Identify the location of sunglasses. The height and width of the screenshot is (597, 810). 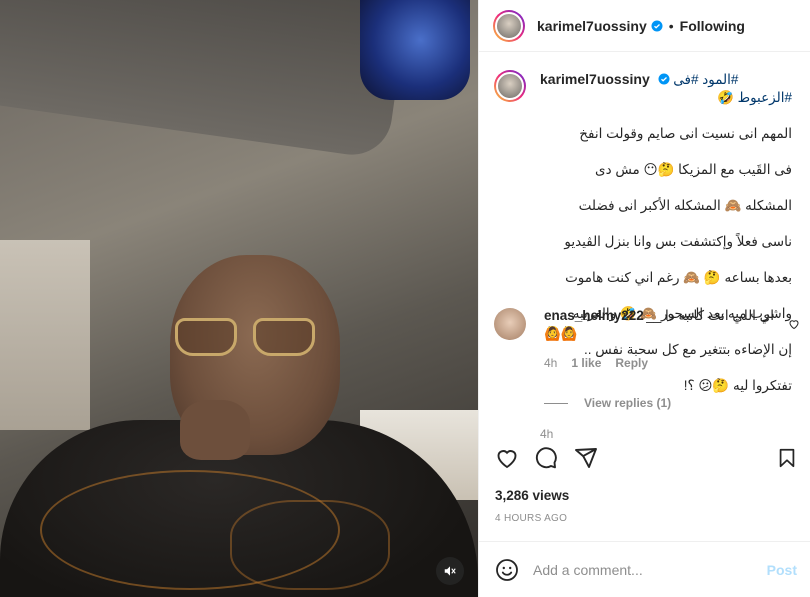
(247, 338).